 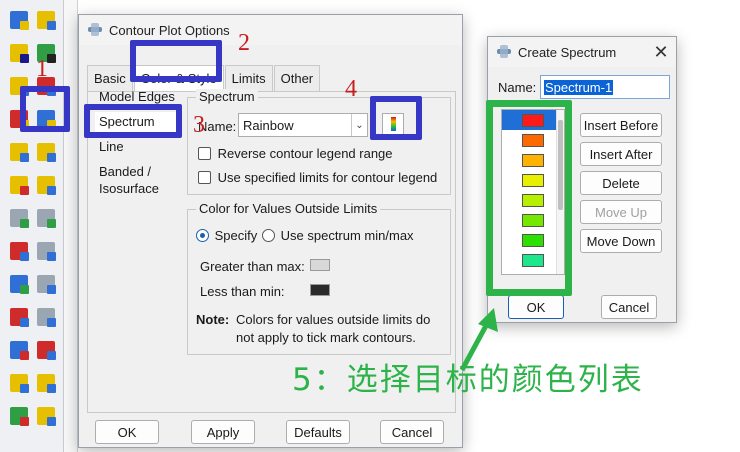 I want to click on tool-row1-a-icon, so click(x=19, y=20).